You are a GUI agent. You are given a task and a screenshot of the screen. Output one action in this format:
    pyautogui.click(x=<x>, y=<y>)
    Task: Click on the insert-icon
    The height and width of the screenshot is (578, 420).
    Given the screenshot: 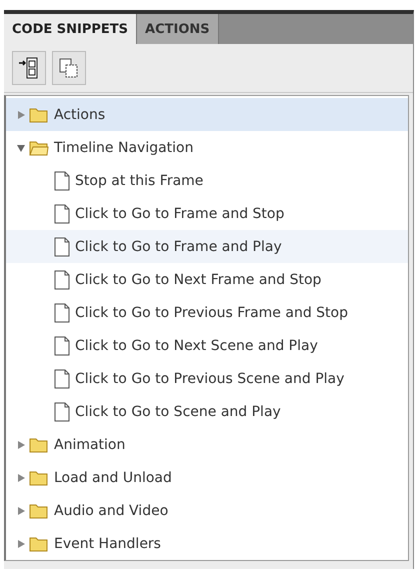 What is the action you would take?
    pyautogui.click(x=29, y=68)
    